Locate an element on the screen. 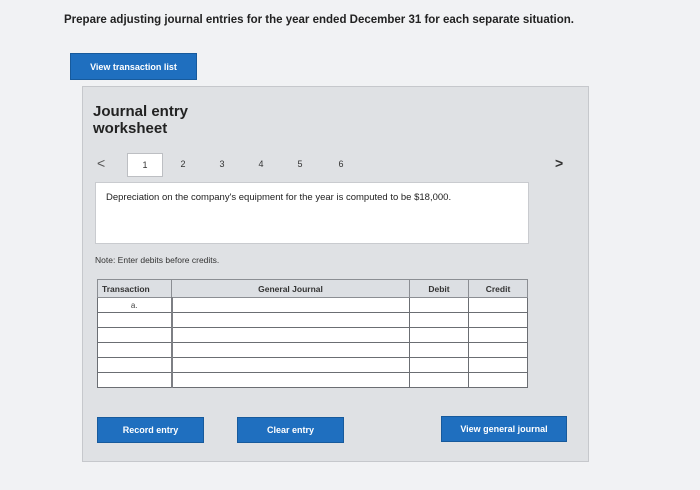  transaction-cell: a. is located at coordinates (134, 305).